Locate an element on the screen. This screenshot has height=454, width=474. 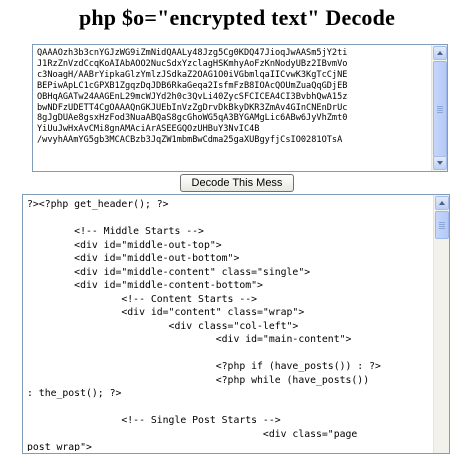
encrypted-scrollbar is located at coordinates (439, 108).